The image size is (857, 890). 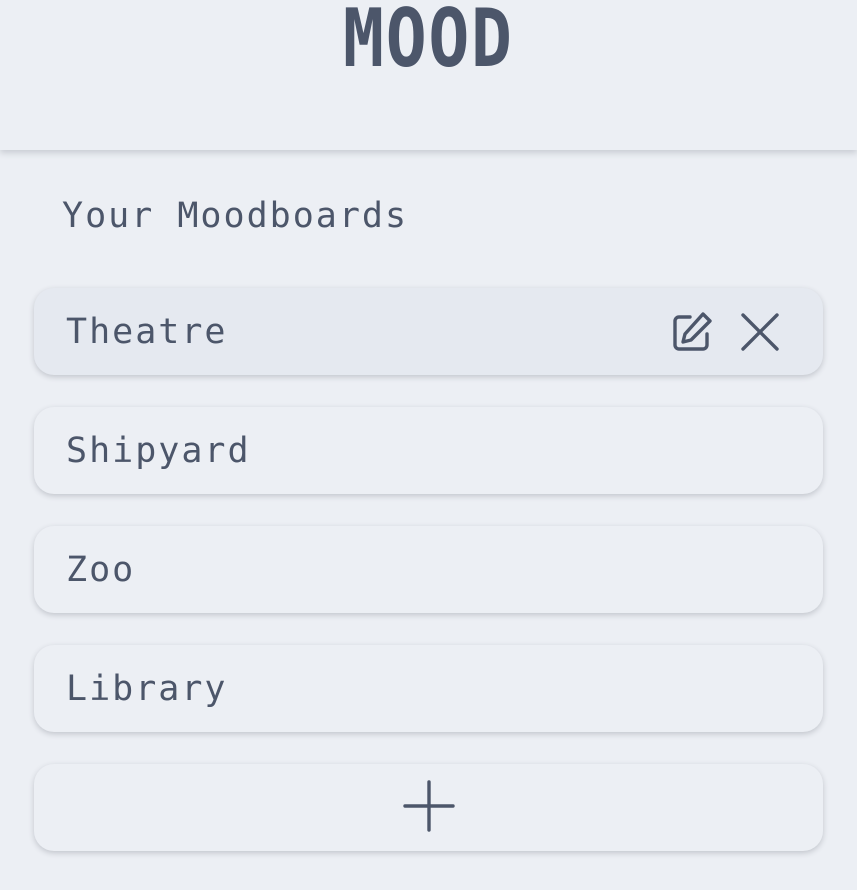 I want to click on close-icon, so click(x=760, y=332).